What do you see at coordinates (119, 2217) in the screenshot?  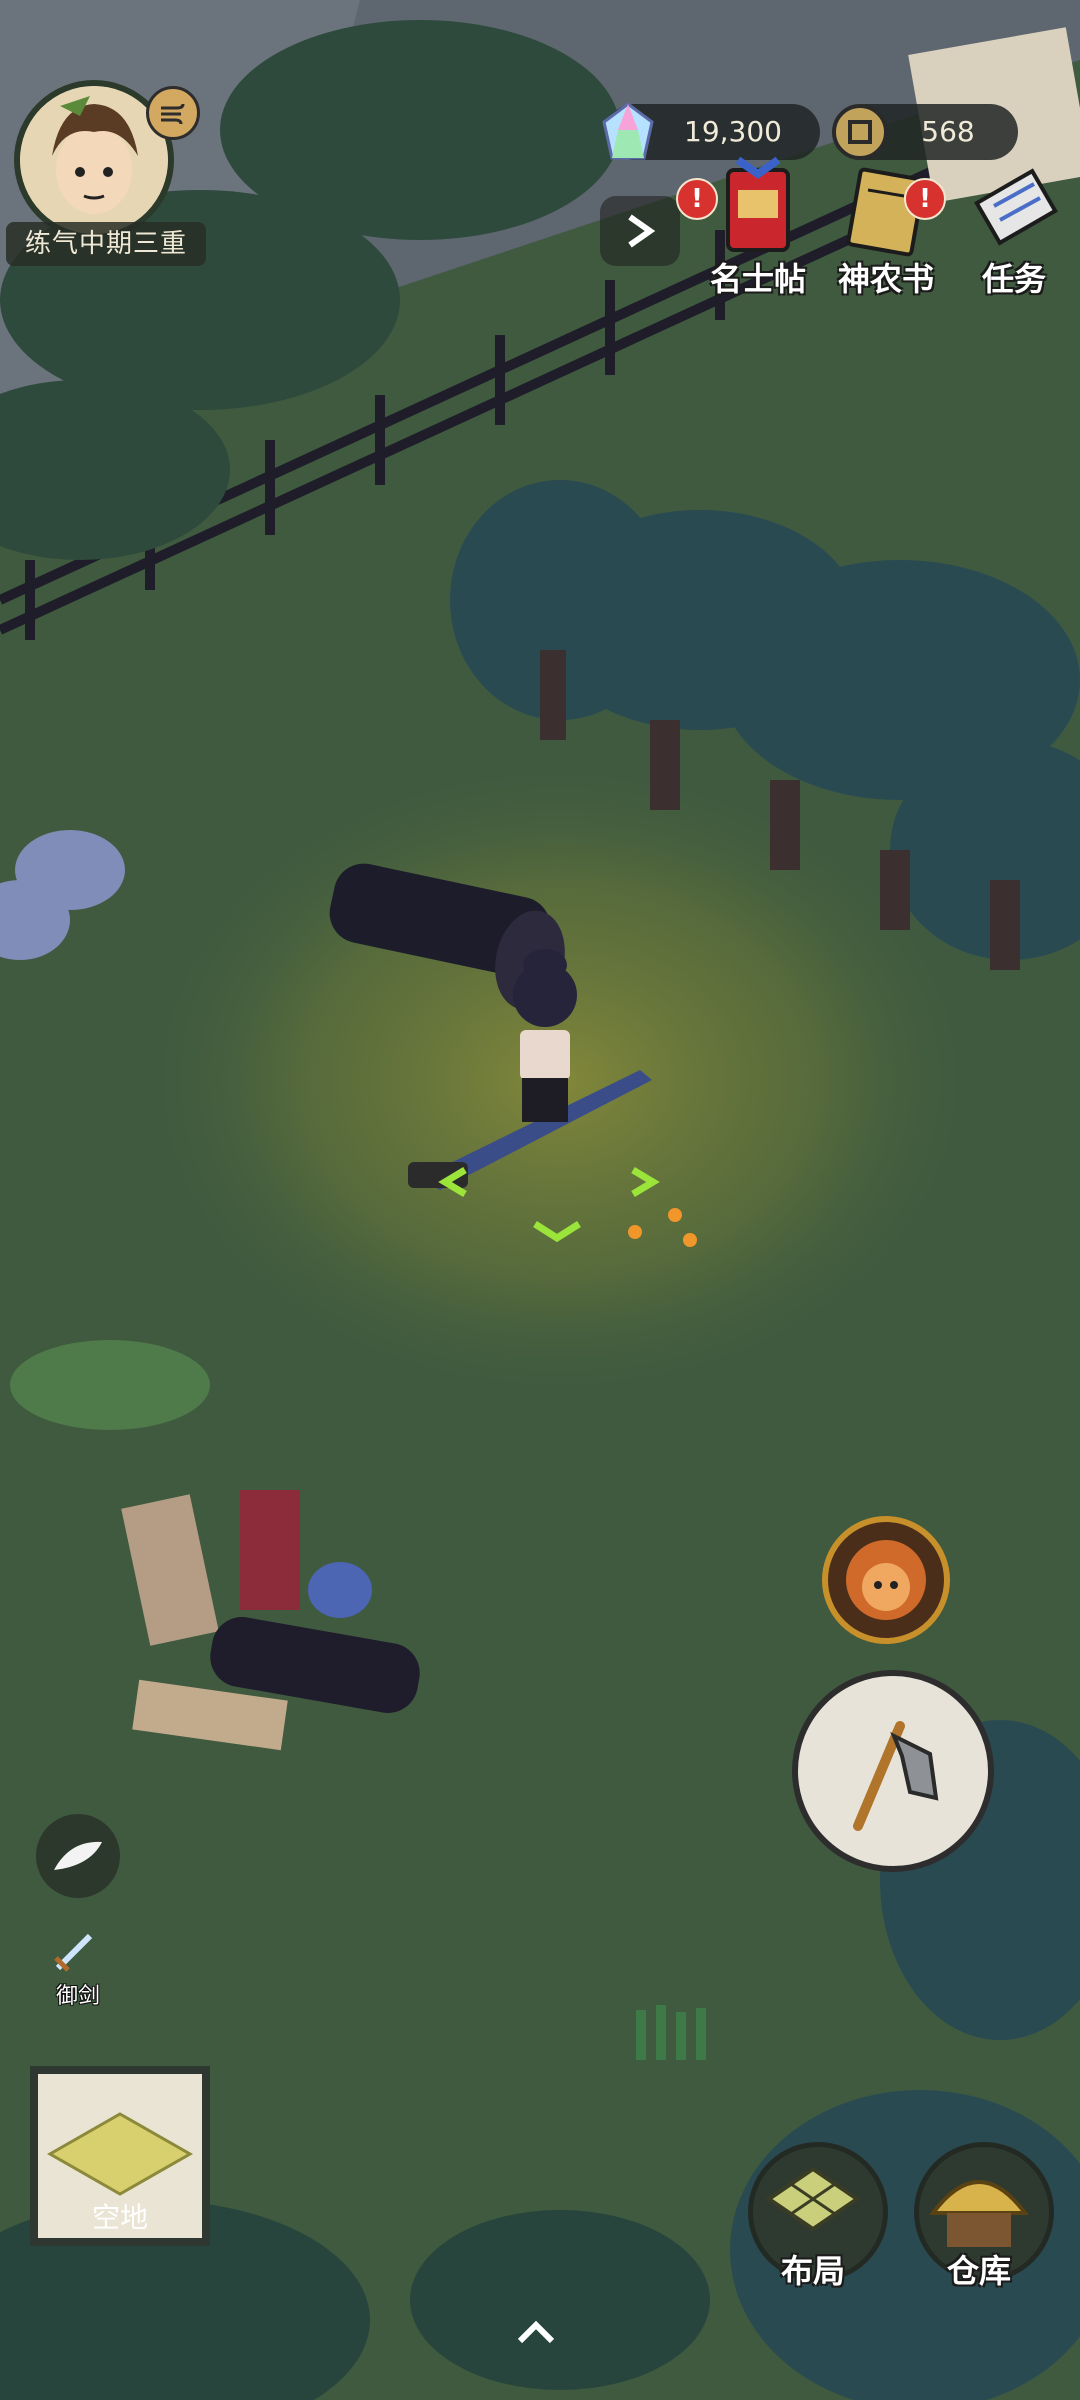 I see `tile-selector-label: 空地` at bounding box center [119, 2217].